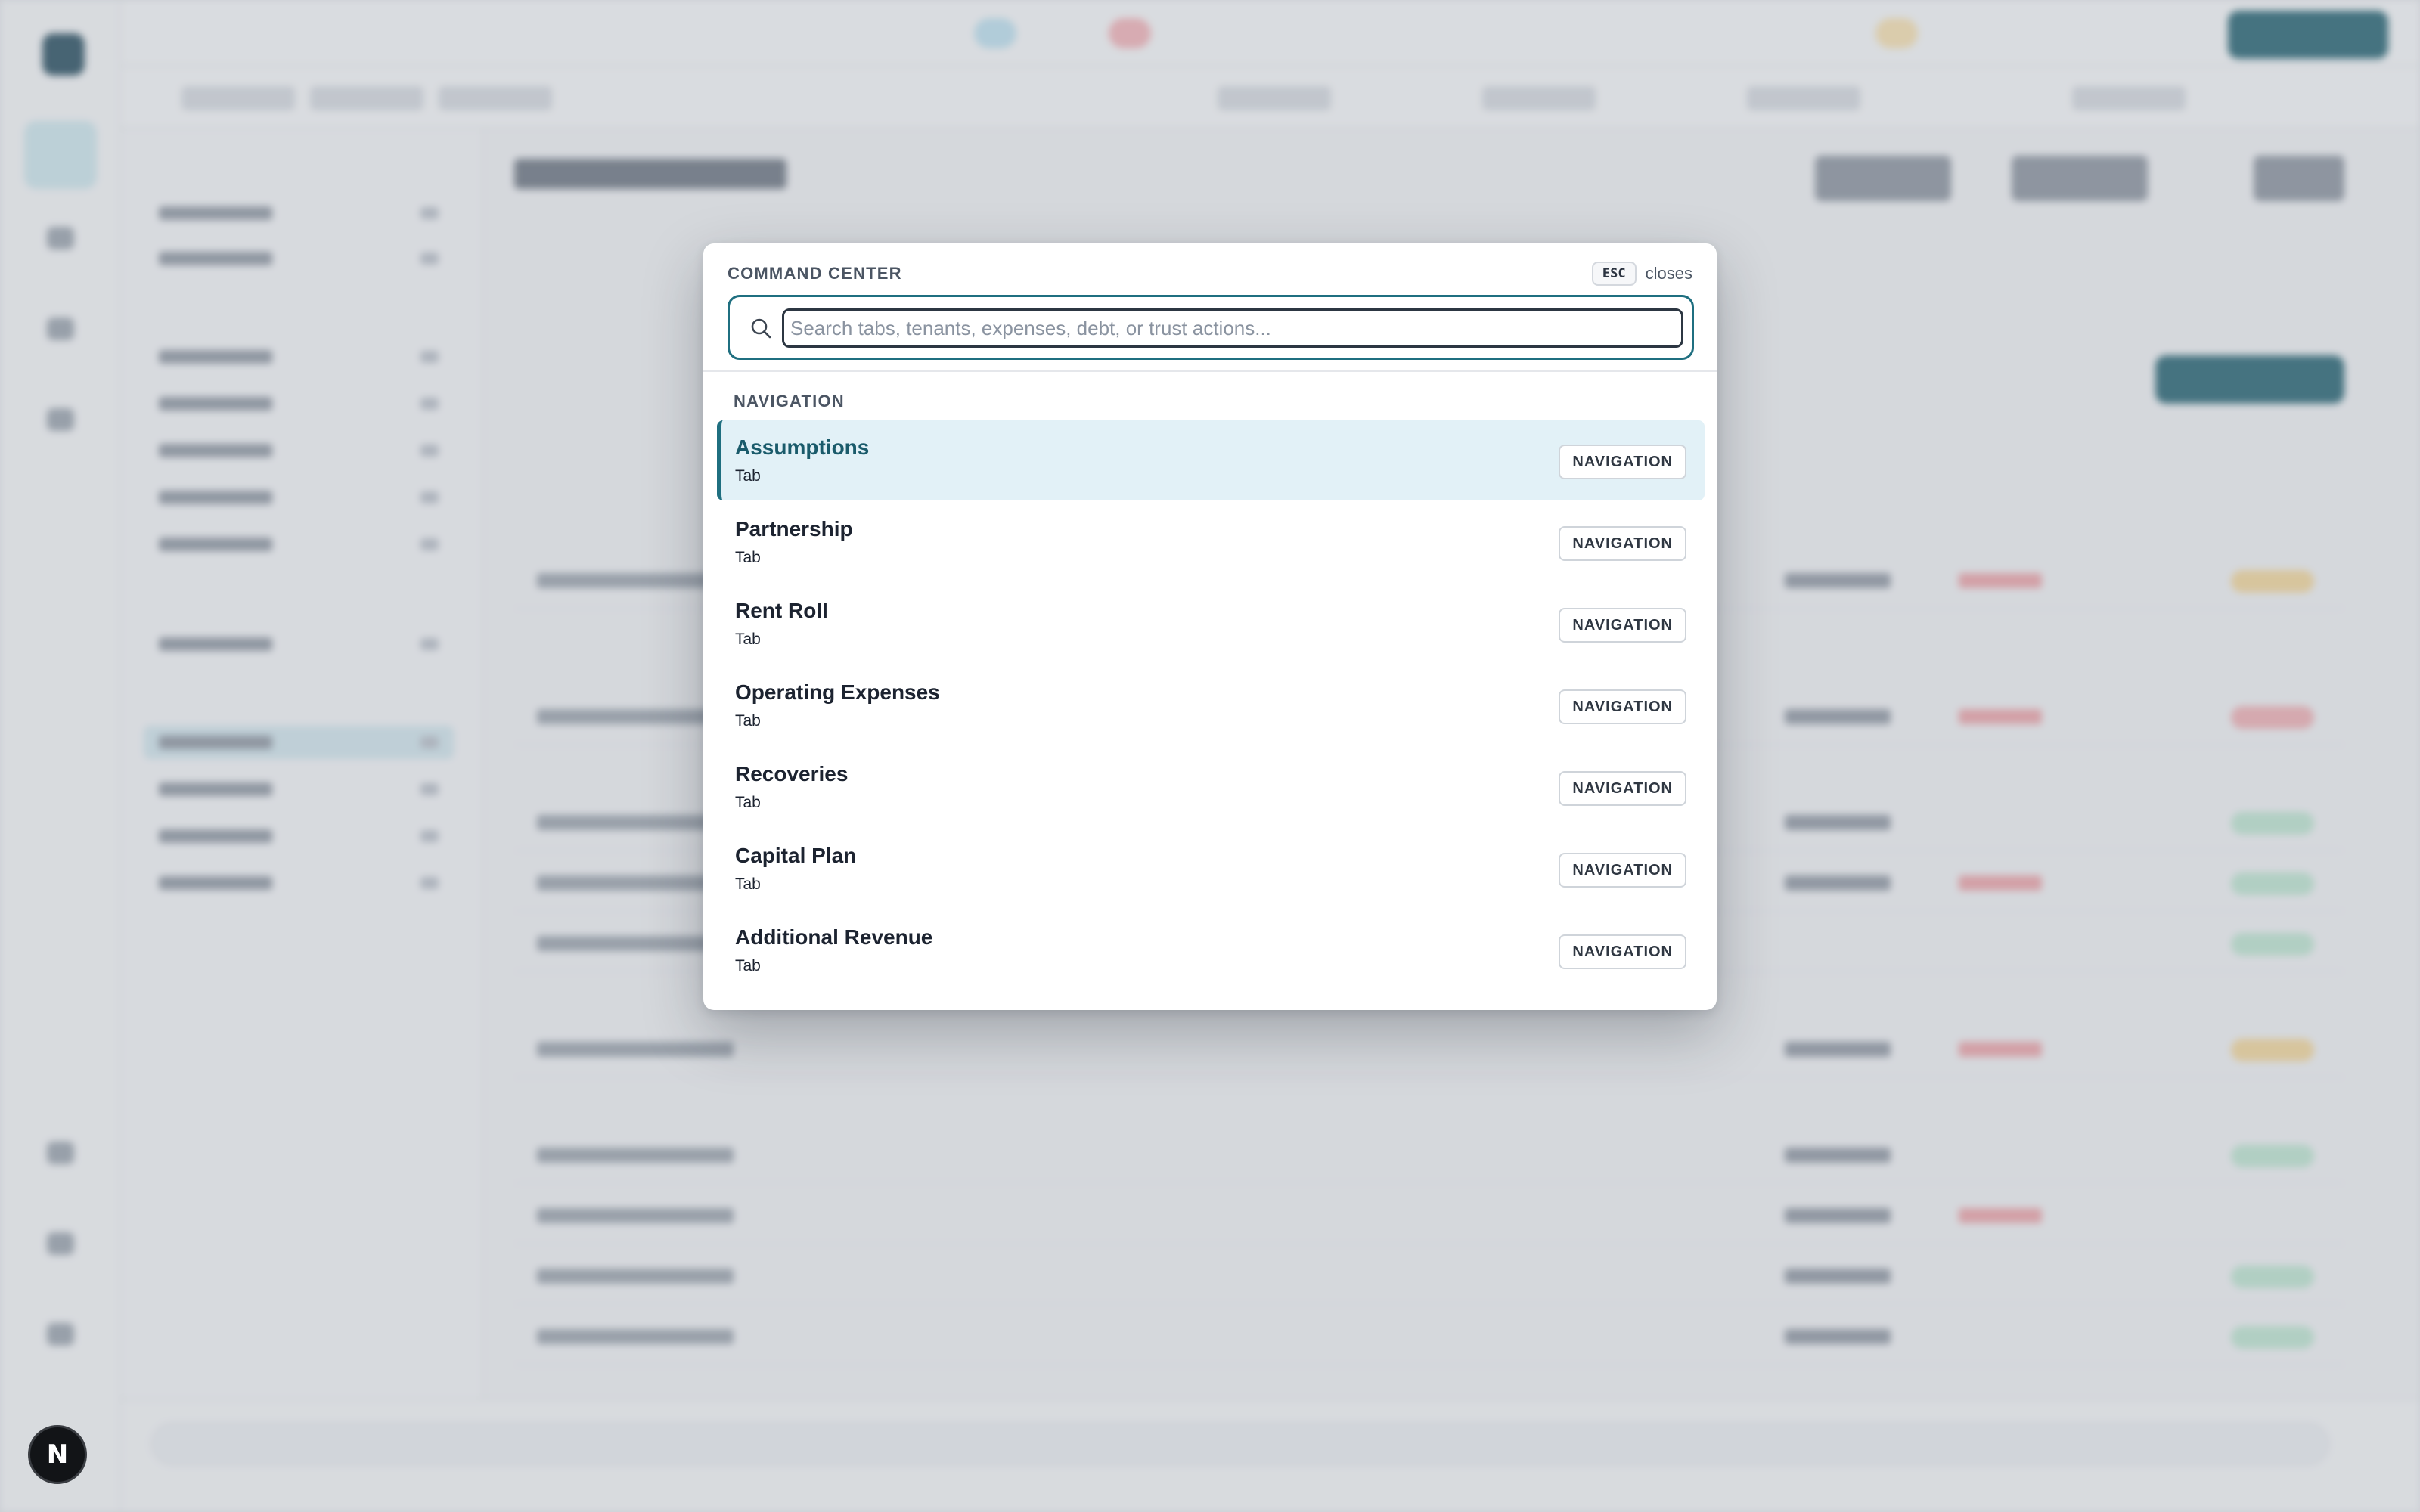  What do you see at coordinates (1210, 371) in the screenshot?
I see `palette-divider` at bounding box center [1210, 371].